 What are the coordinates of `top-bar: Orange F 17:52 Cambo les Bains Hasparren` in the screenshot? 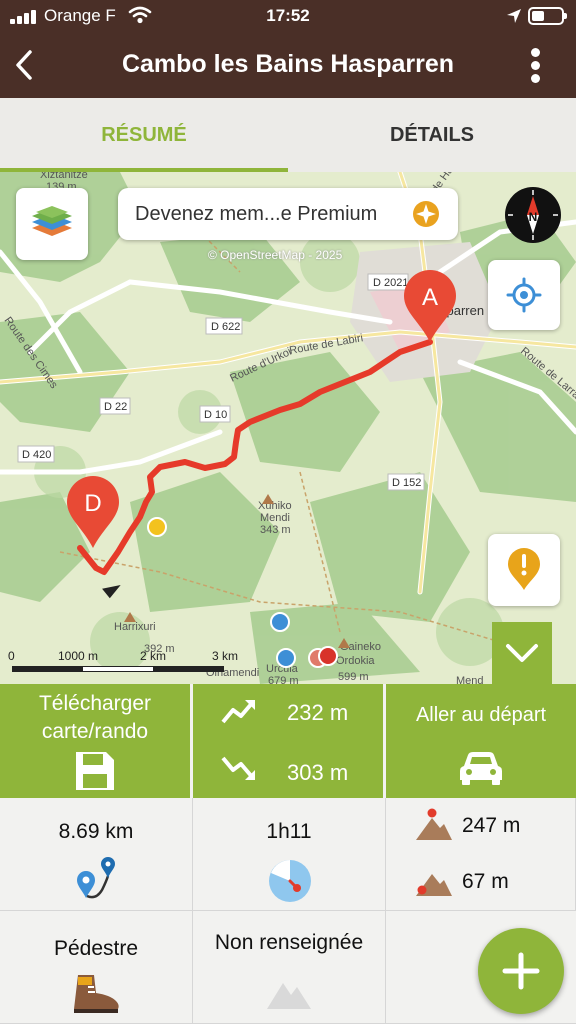 It's located at (288, 49).